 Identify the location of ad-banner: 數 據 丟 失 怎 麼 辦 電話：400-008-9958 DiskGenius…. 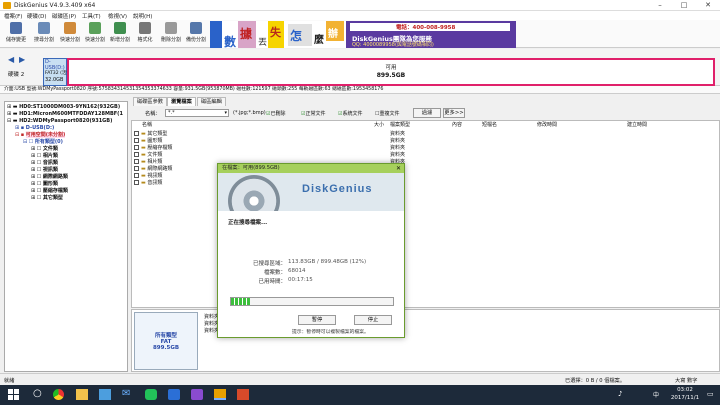
(363, 35).